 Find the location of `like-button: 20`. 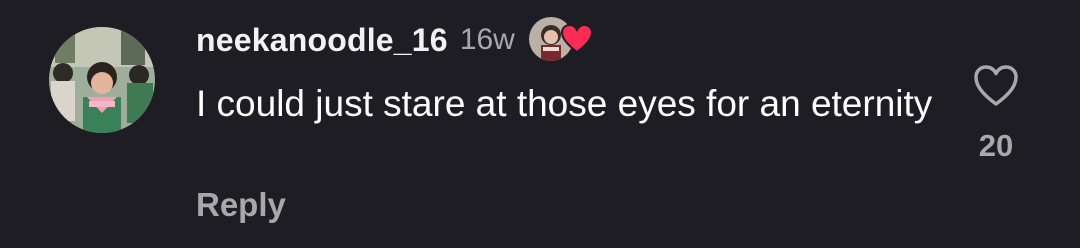

like-button: 20 is located at coordinates (996, 114).